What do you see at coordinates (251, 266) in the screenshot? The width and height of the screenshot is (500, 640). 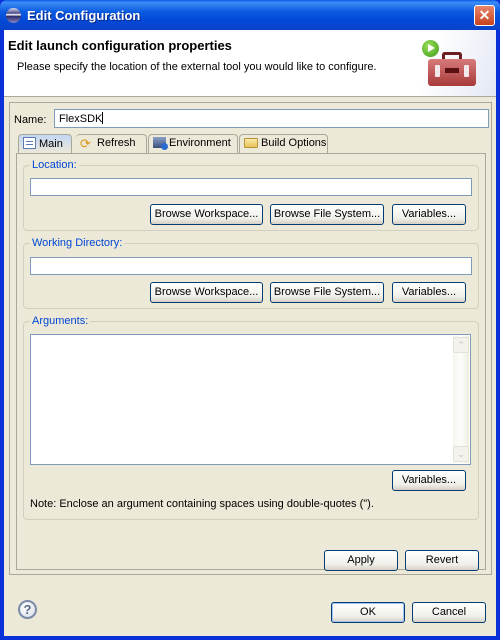 I see `working-directory-input` at bounding box center [251, 266].